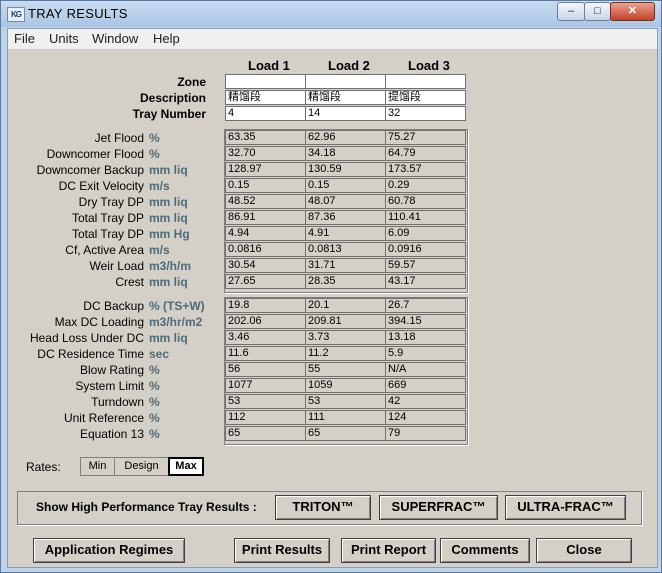  Describe the element at coordinates (24, 38) in the screenshot. I see `menu-file: File` at that location.